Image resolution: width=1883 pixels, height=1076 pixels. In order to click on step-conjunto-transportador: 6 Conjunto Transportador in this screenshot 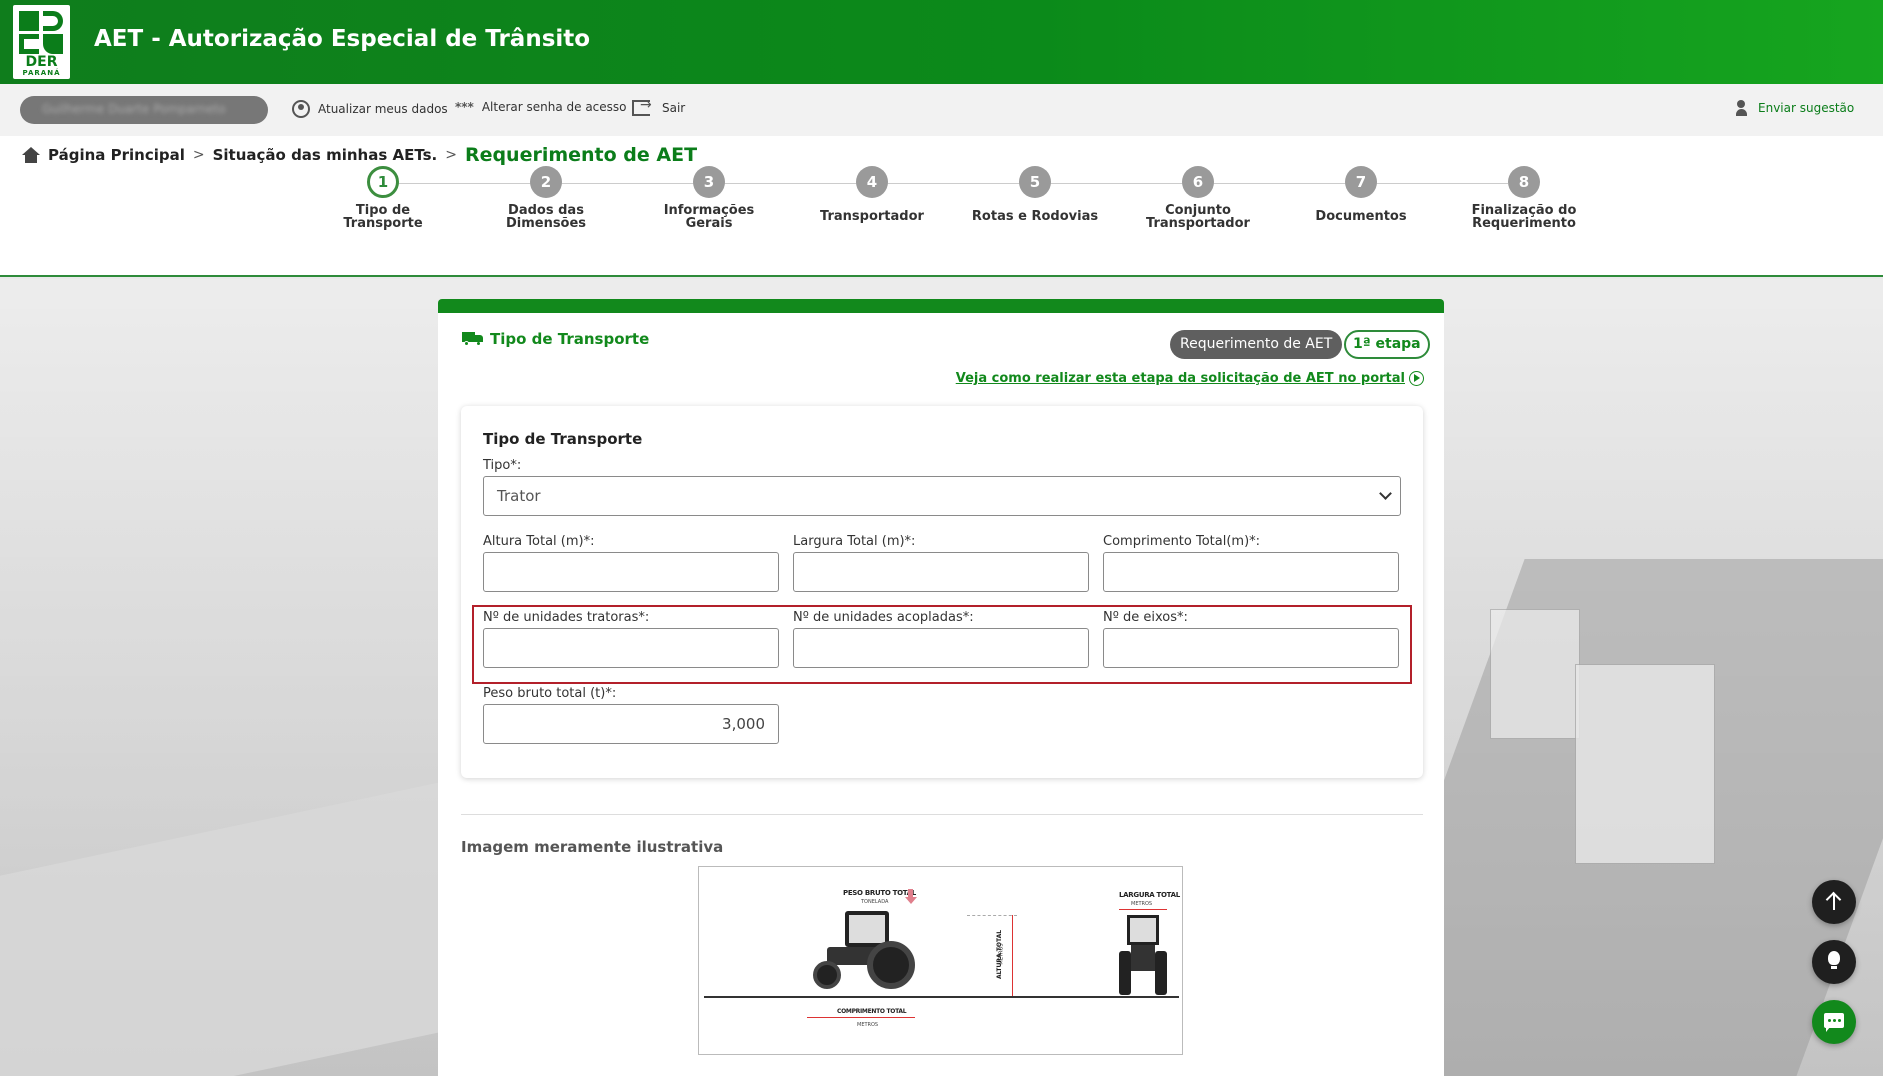, I will do `click(1198, 198)`.